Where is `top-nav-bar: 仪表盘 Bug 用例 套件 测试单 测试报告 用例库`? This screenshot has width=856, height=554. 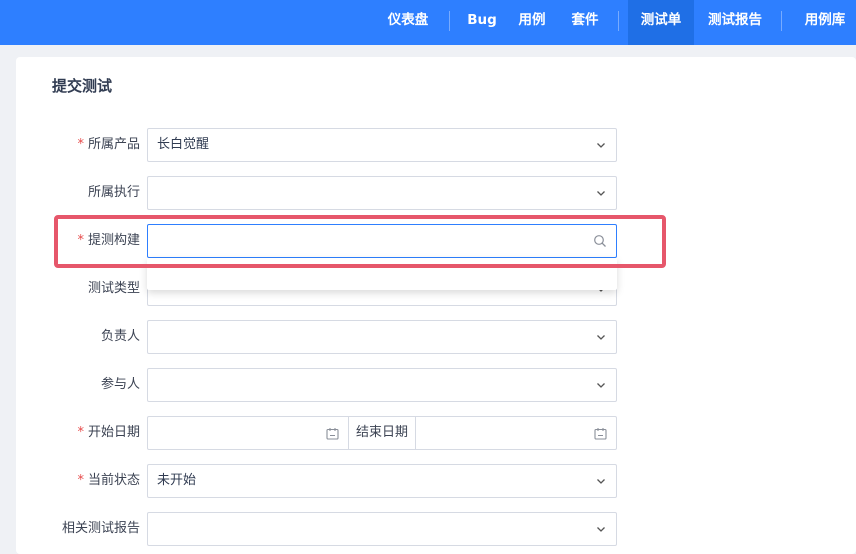
top-nav-bar: 仪表盘 Bug 用例 套件 测试单 测试报告 用例库 is located at coordinates (428, 22).